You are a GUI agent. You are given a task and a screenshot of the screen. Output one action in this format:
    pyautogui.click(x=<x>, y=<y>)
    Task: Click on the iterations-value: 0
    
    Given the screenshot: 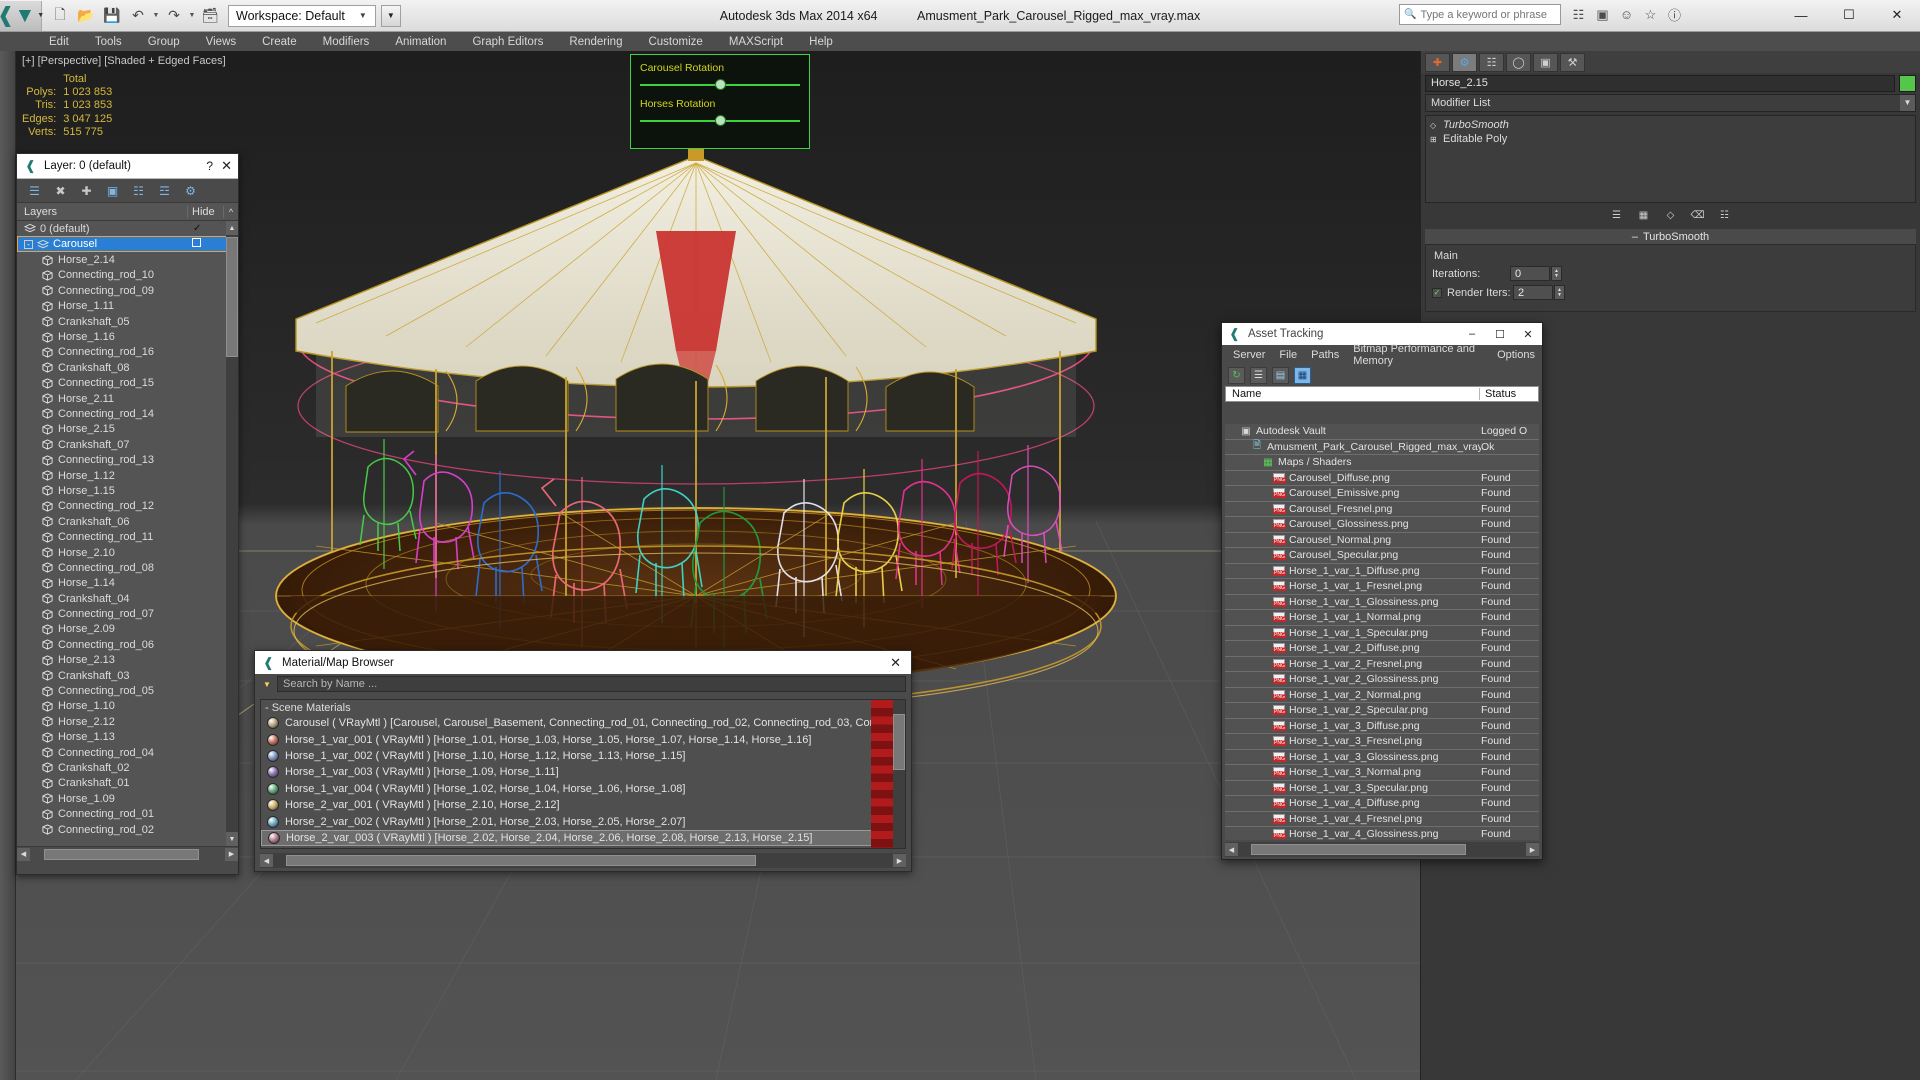 What is the action you would take?
    pyautogui.click(x=1530, y=273)
    